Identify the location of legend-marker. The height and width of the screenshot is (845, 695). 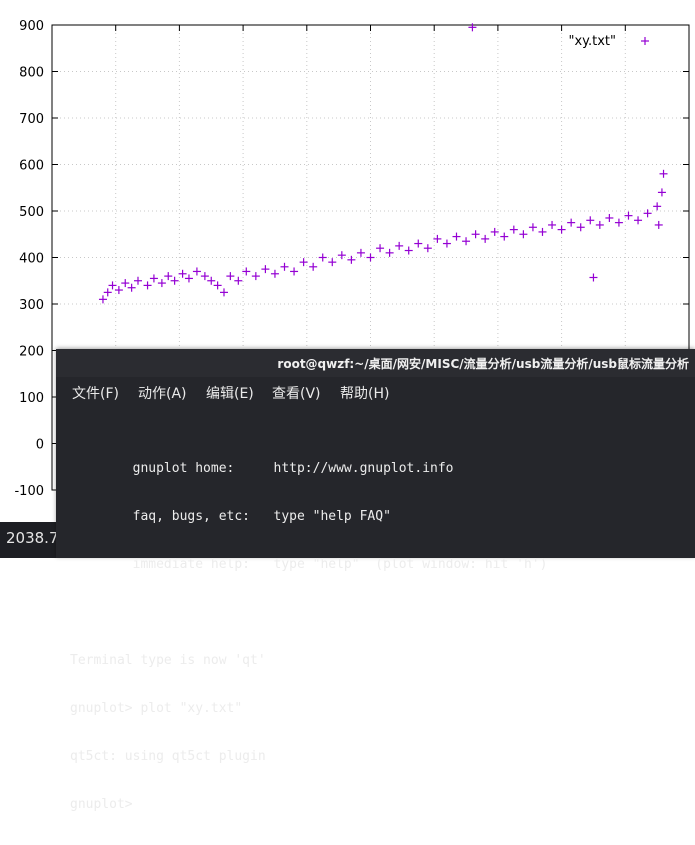
(645, 41).